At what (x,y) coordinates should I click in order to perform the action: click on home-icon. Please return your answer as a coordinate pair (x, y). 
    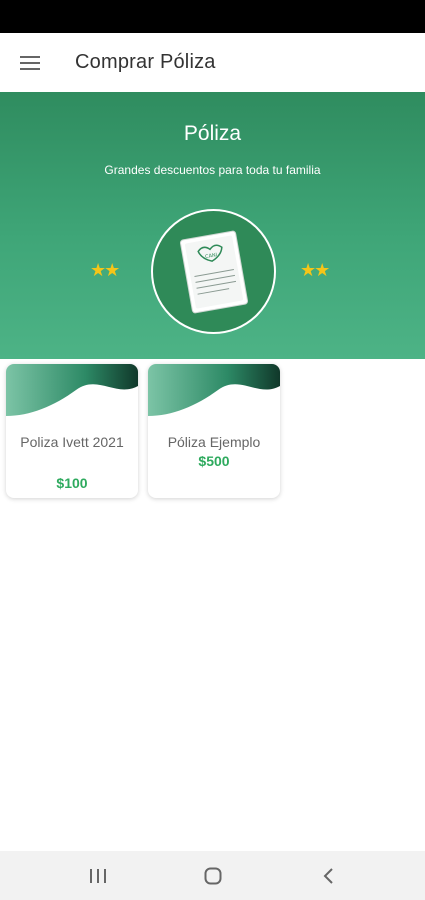
    Looking at the image, I should click on (212, 875).